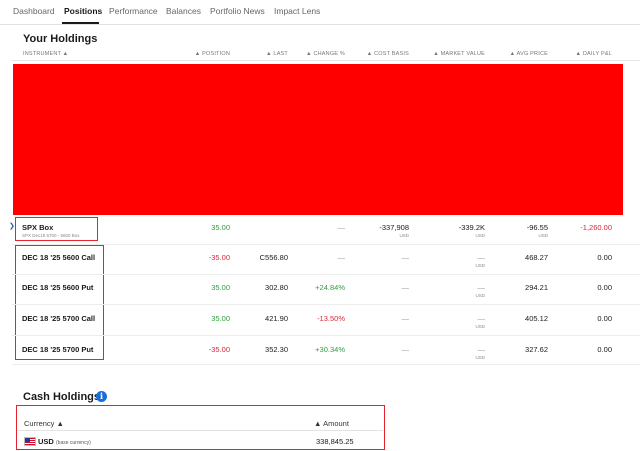 This screenshot has height=451, width=640. Describe the element at coordinates (335, 441) in the screenshot. I see `cash-amount: 338,845.25` at that location.